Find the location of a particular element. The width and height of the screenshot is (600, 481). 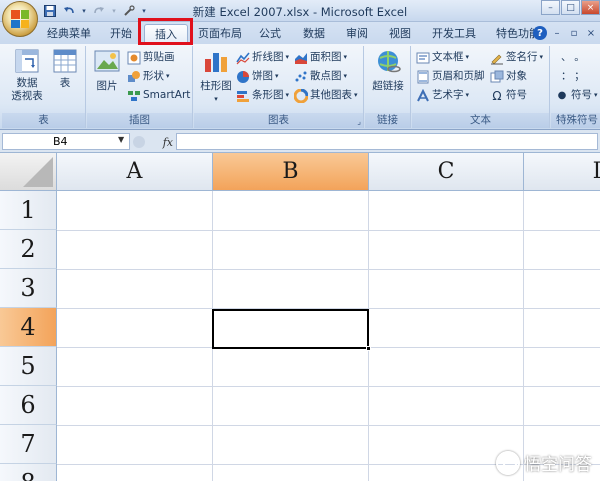

hyperlink-button: 超链接 is located at coordinates (388, 70).